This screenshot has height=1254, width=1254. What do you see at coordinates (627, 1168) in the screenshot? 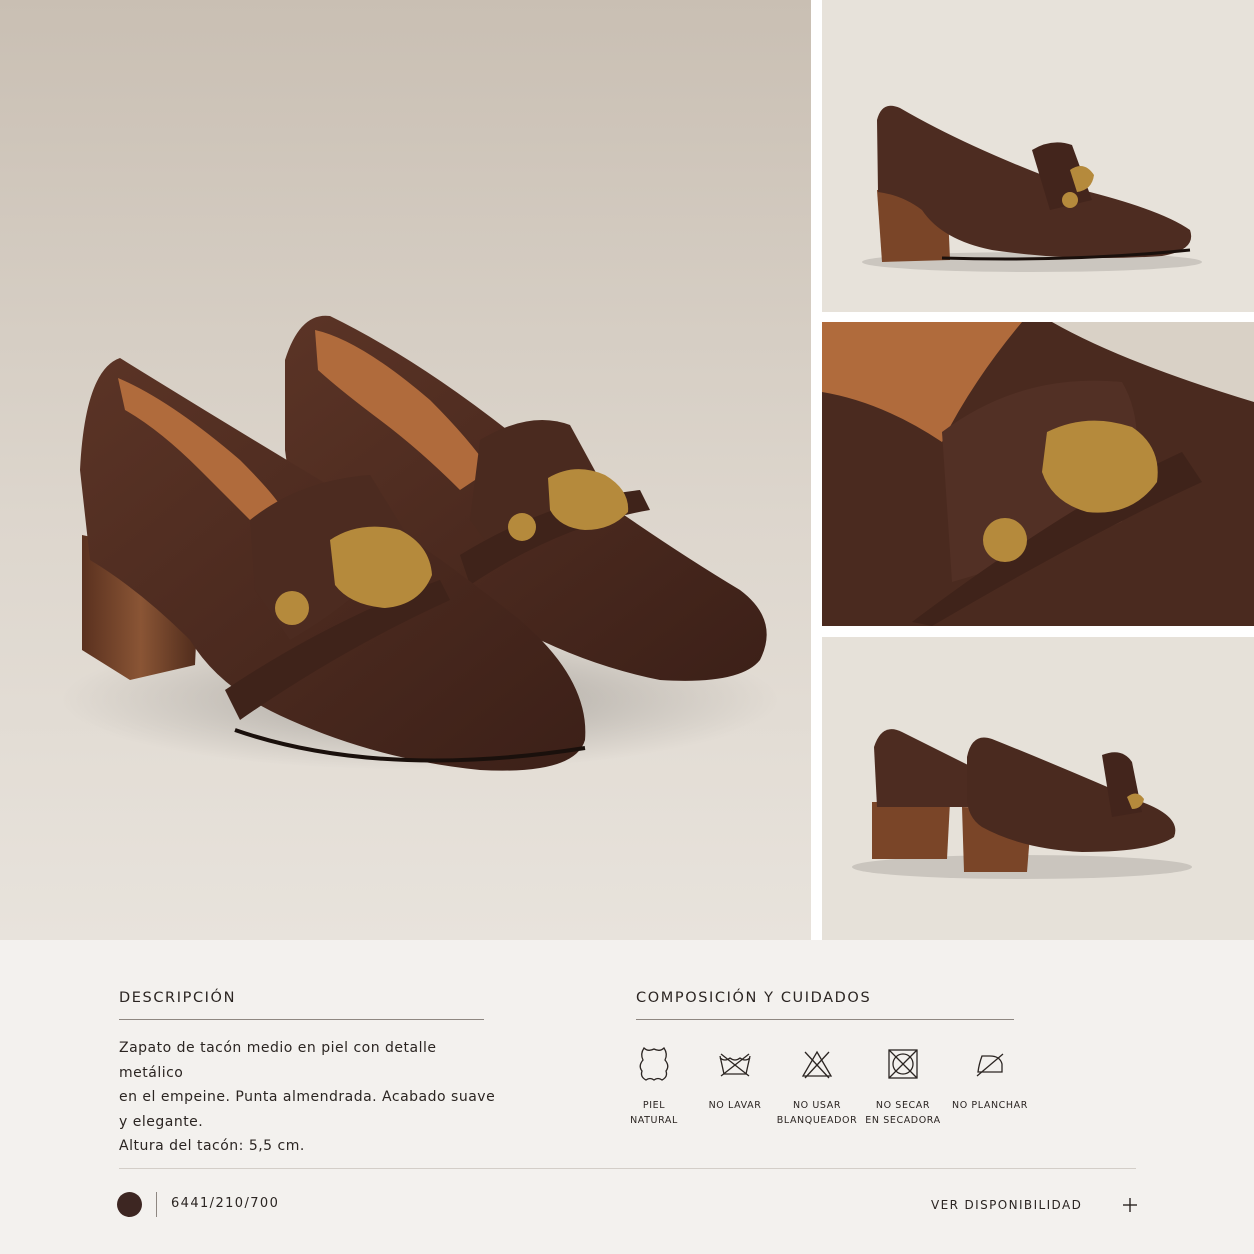
I see `footer-divider` at bounding box center [627, 1168].